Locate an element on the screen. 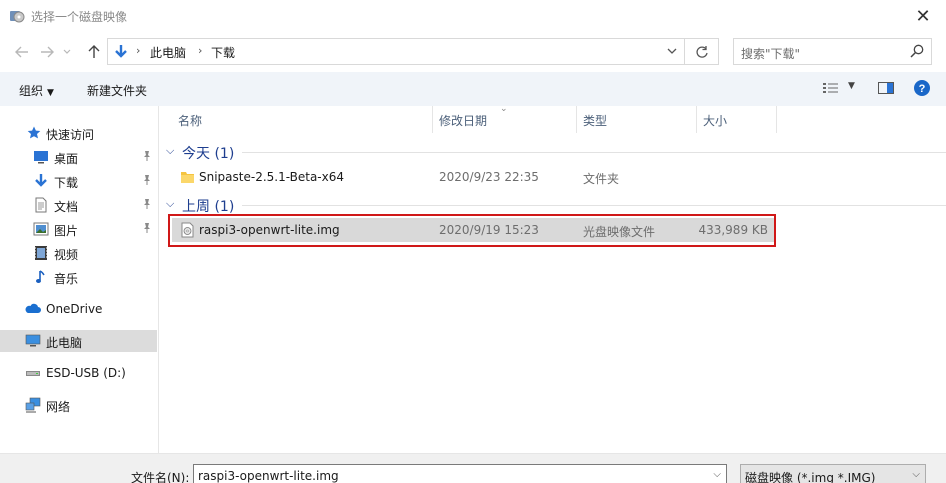 This screenshot has width=946, height=483. preview-pane-button is located at coordinates (886, 89).